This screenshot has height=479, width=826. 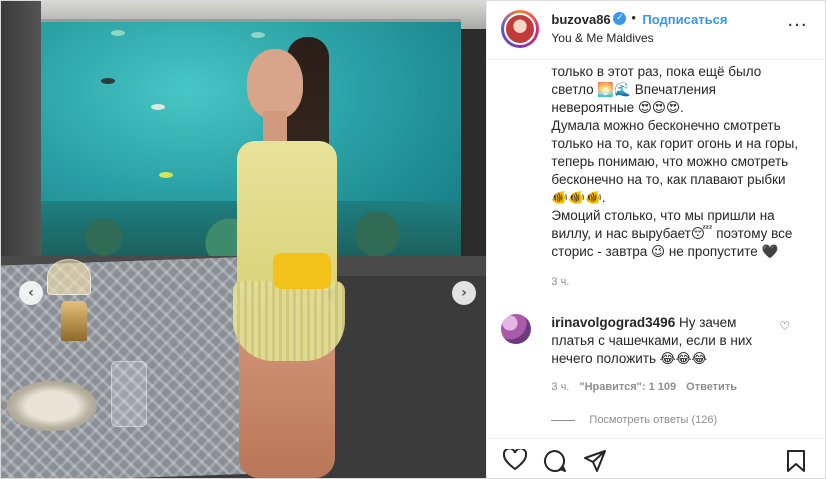 I want to click on bookmark-icon, so click(x=796, y=461).